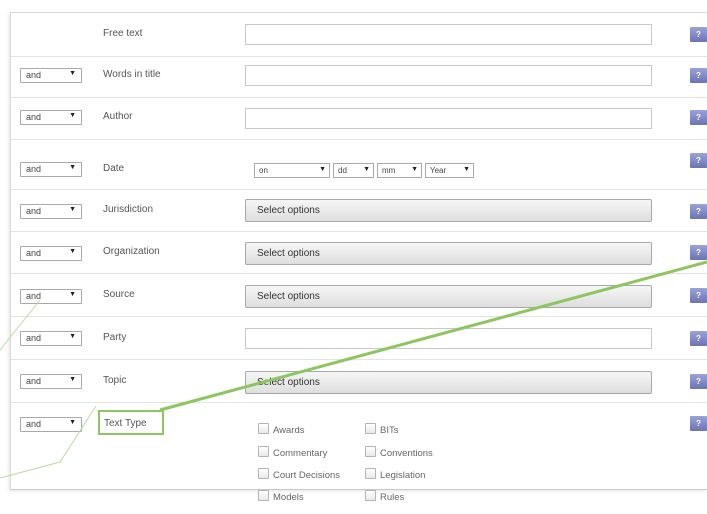 The width and height of the screenshot is (707, 514). I want to click on text-type-highlight, so click(131, 422).